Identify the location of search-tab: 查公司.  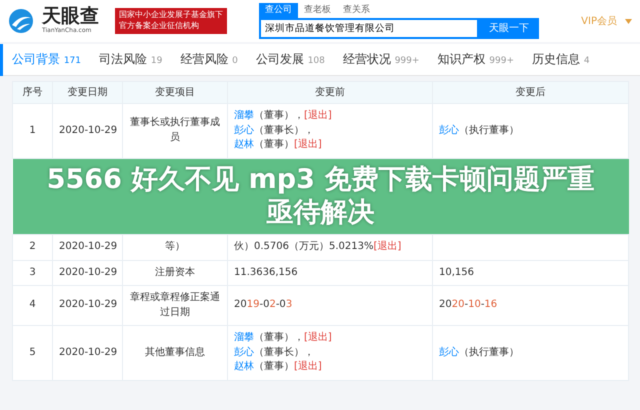
(278, 10).